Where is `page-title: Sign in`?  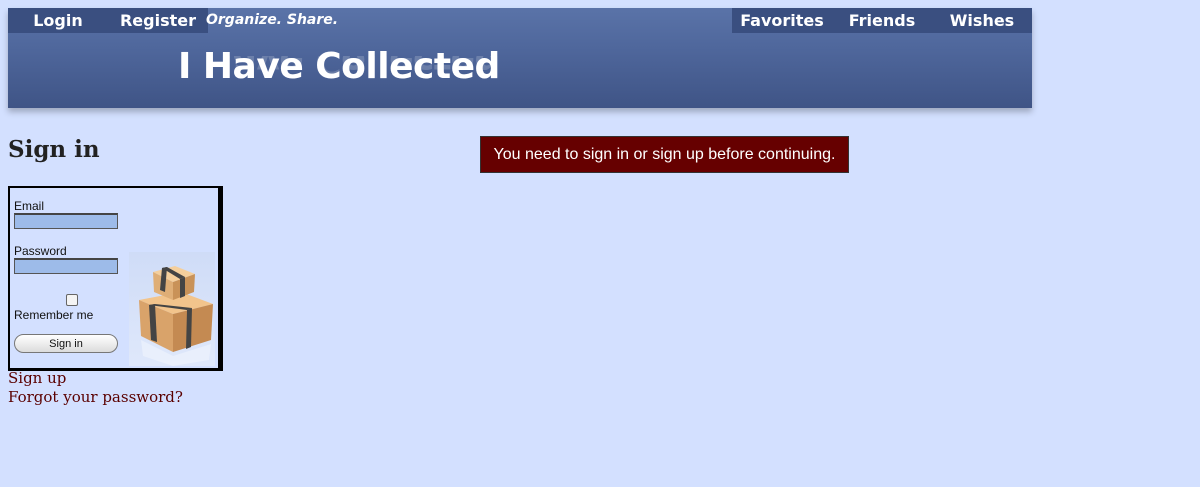
page-title: Sign in is located at coordinates (54, 149).